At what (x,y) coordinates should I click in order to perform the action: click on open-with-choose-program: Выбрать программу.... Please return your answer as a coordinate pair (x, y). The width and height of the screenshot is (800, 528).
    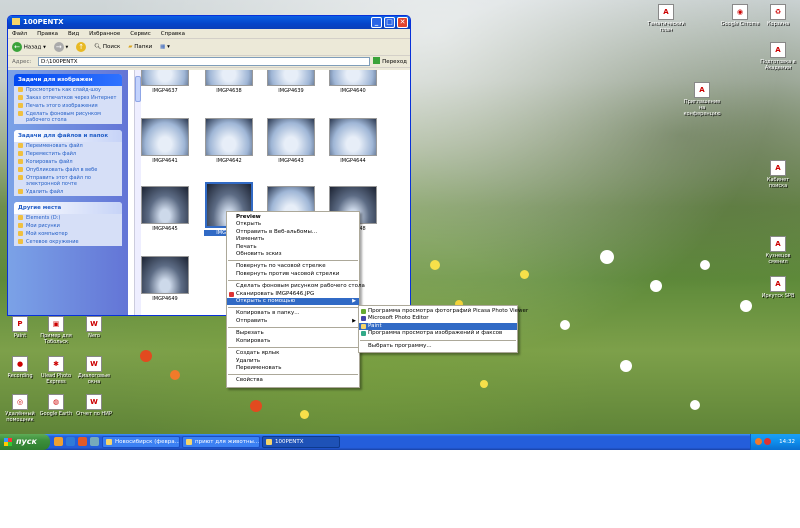
    Looking at the image, I should click on (438, 346).